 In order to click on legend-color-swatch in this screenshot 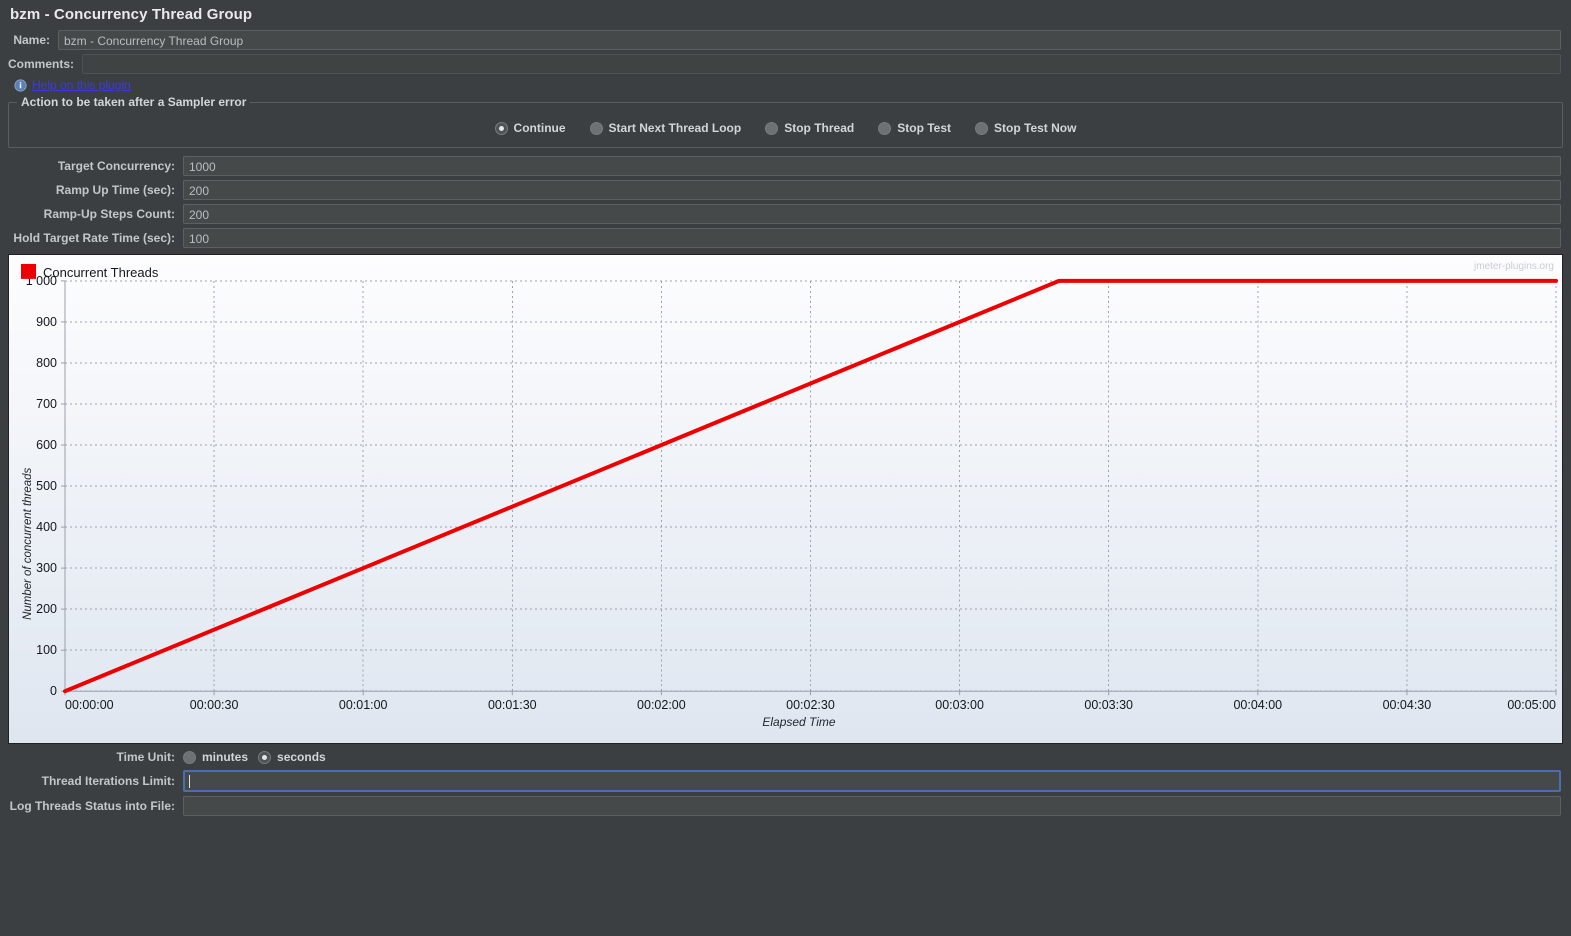, I will do `click(28, 271)`.